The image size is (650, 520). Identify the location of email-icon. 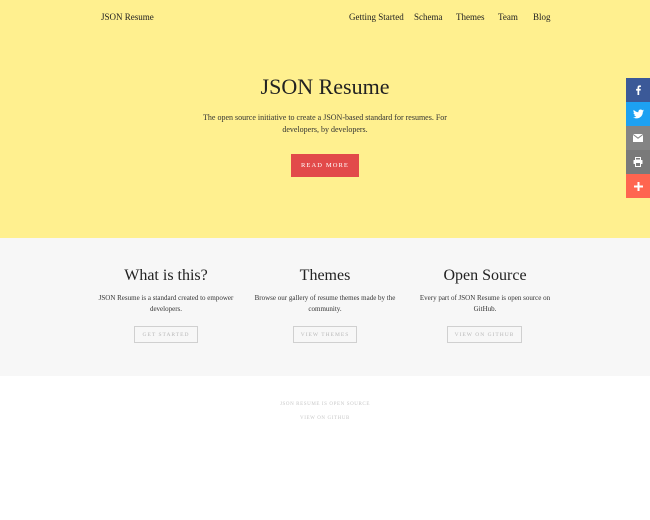
(638, 138).